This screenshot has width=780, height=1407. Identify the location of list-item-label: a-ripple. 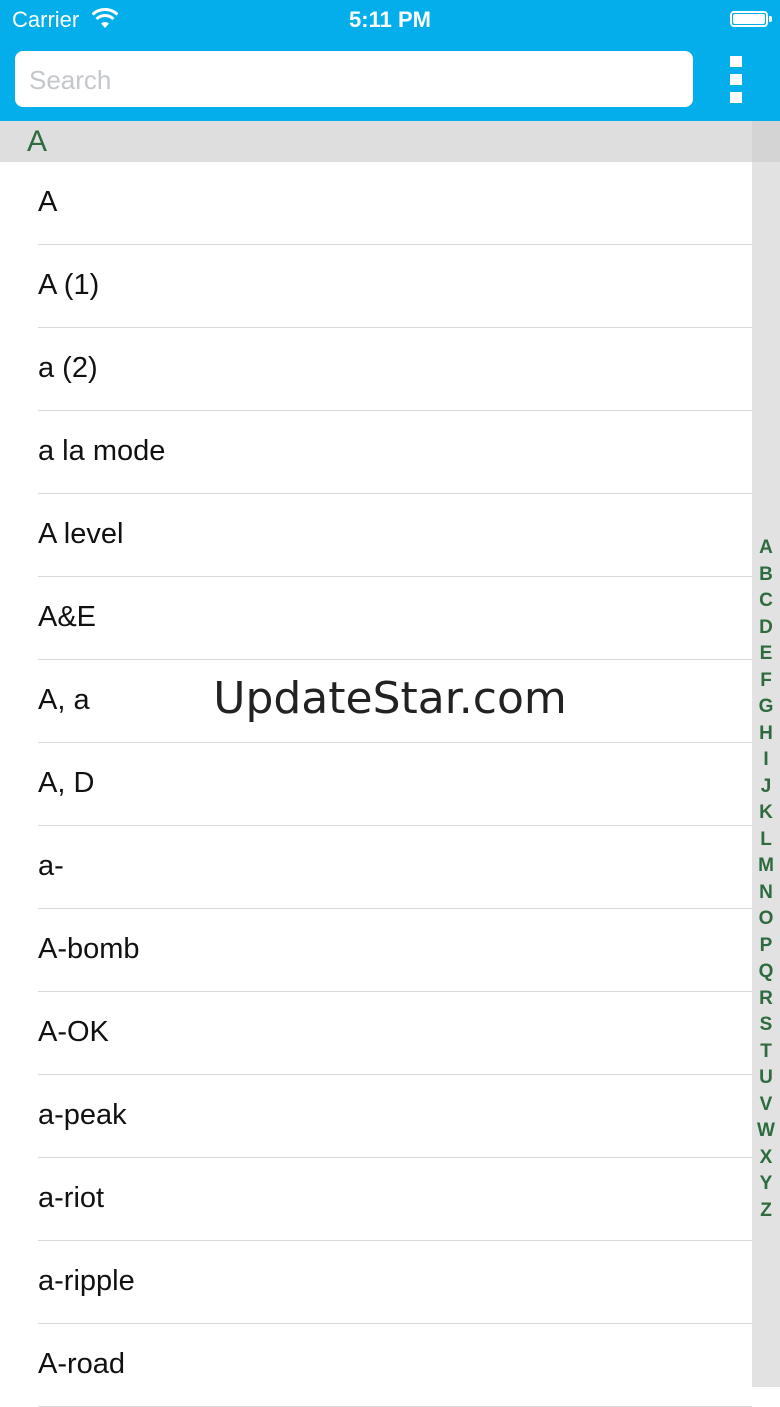
(86, 1281).